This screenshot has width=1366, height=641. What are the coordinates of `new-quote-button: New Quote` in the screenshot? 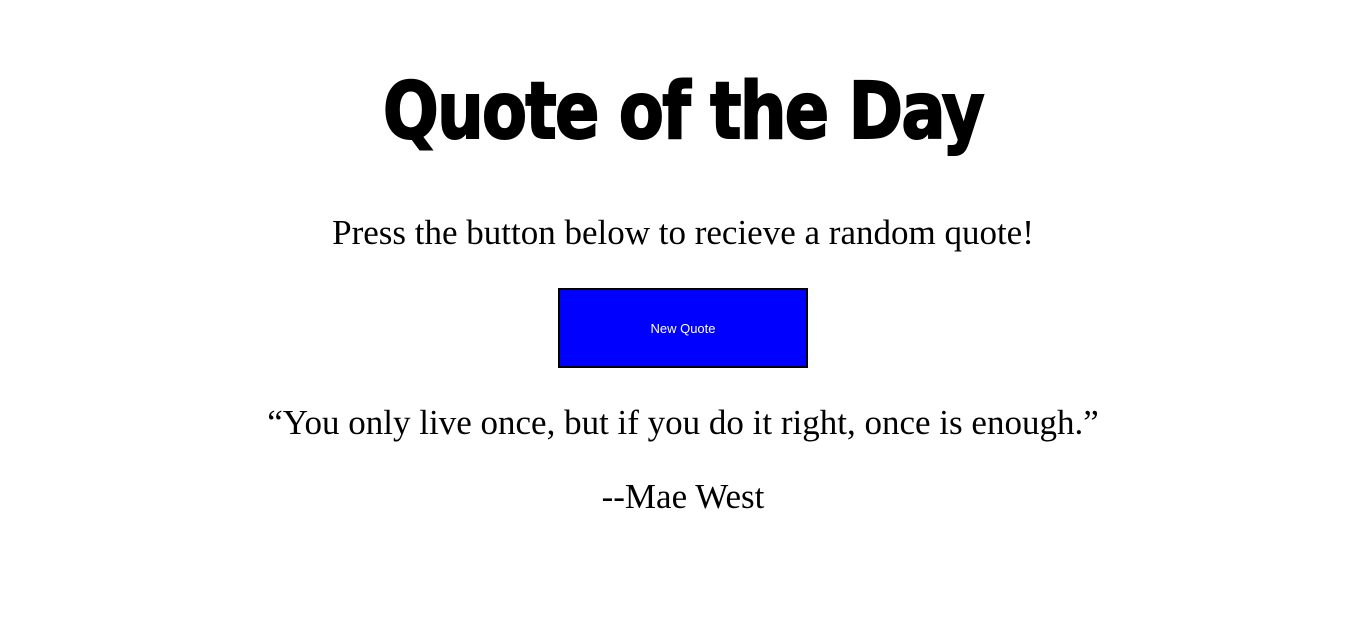 It's located at (683, 328).